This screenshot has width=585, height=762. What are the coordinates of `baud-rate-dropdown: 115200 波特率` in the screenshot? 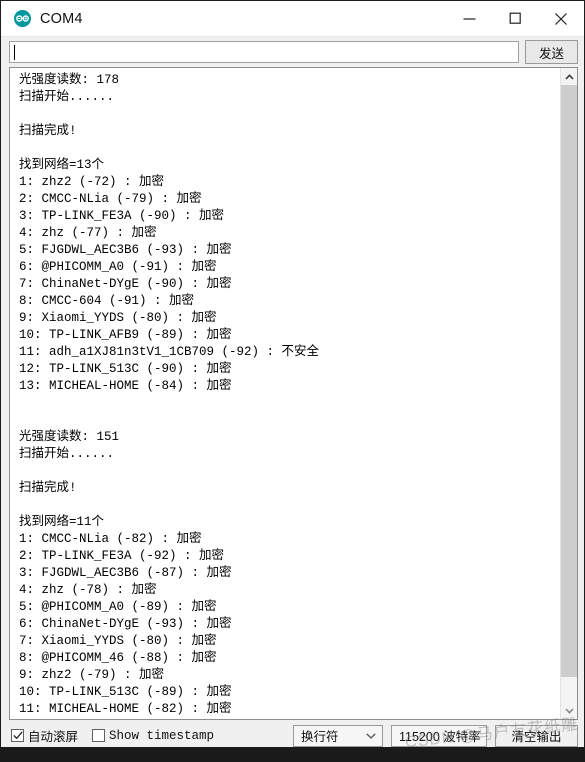 It's located at (439, 735).